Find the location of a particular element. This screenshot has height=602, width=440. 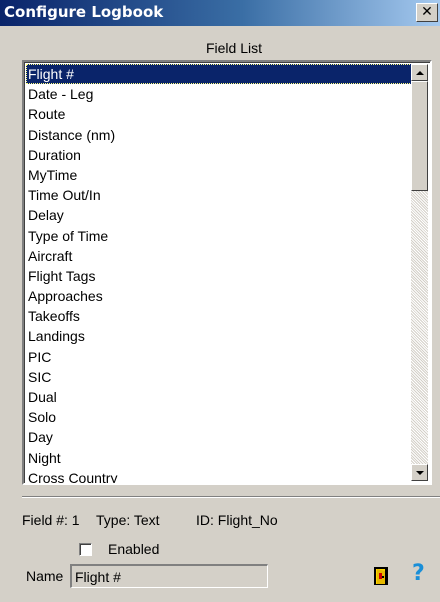

enabled-label: Enabled is located at coordinates (134, 549).